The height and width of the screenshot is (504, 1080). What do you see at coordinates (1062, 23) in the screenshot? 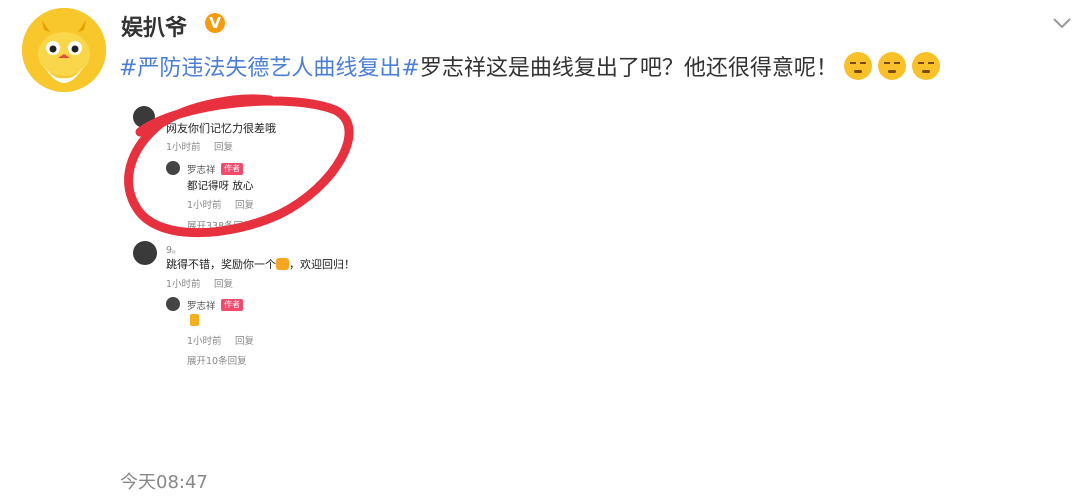
I see `chevron-down-icon` at bounding box center [1062, 23].